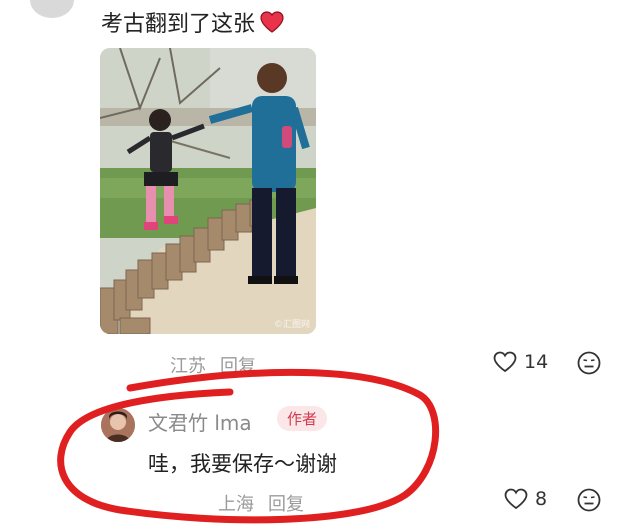  Describe the element at coordinates (520, 362) in the screenshot. I see `like-button: 14` at that location.